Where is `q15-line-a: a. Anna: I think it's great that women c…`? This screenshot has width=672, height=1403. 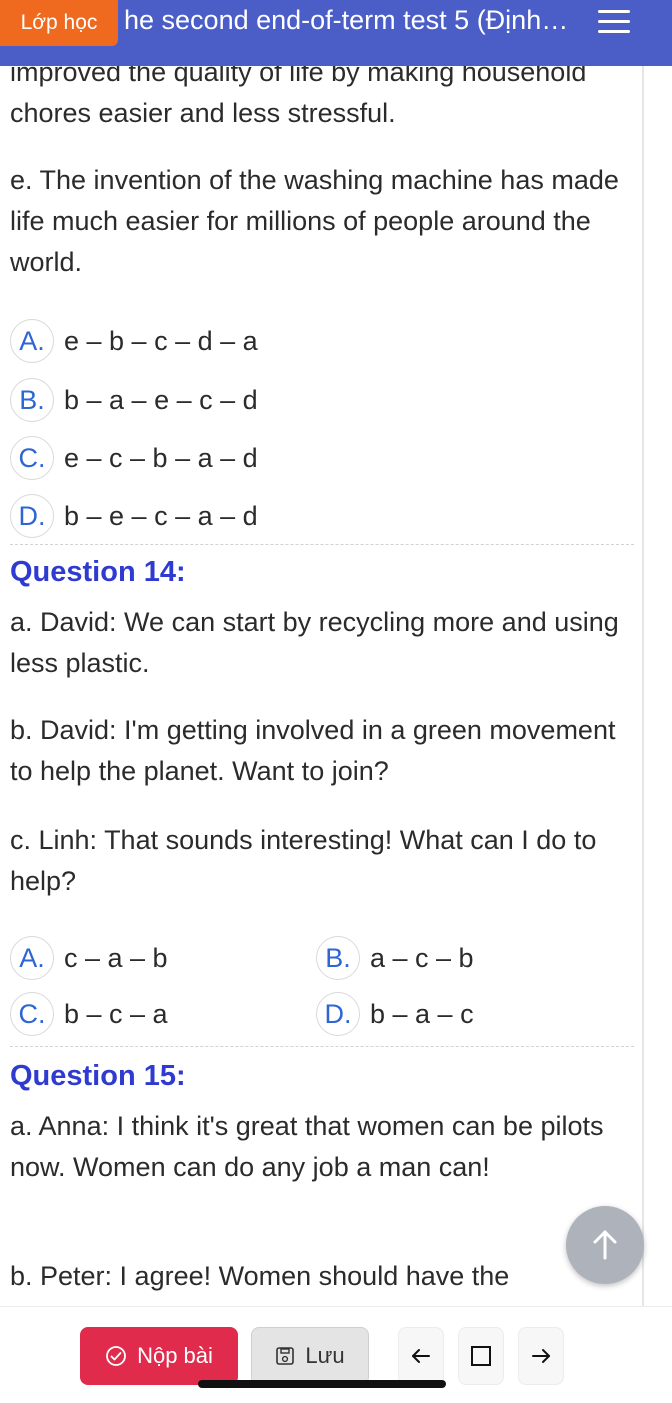
q15-line-a: a. Anna: I think it's great that women c… is located at coordinates (307, 1146).